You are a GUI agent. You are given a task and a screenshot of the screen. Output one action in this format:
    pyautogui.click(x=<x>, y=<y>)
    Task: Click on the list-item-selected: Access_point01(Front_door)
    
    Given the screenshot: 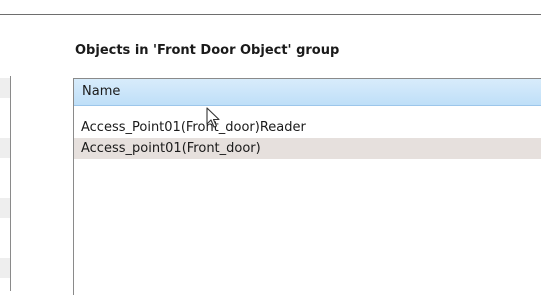 What is the action you would take?
    pyautogui.click(x=307, y=148)
    